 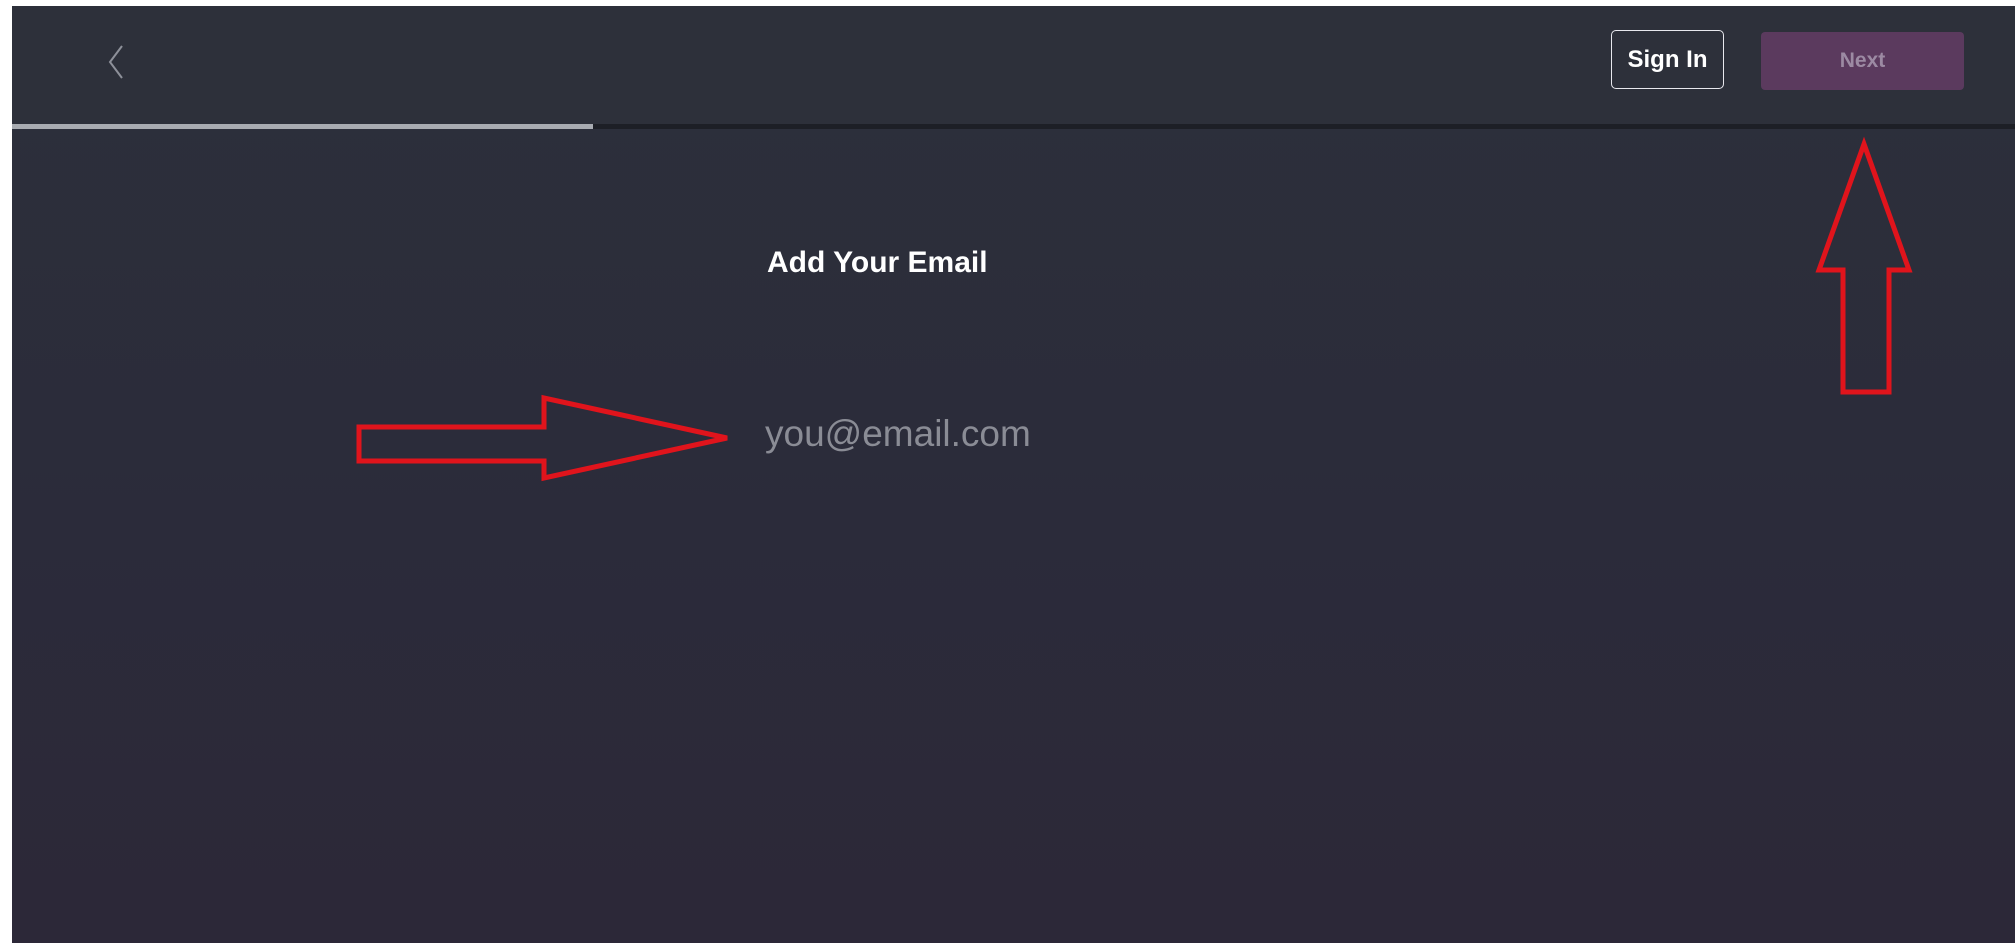 I want to click on email-input, so click(x=1115, y=434).